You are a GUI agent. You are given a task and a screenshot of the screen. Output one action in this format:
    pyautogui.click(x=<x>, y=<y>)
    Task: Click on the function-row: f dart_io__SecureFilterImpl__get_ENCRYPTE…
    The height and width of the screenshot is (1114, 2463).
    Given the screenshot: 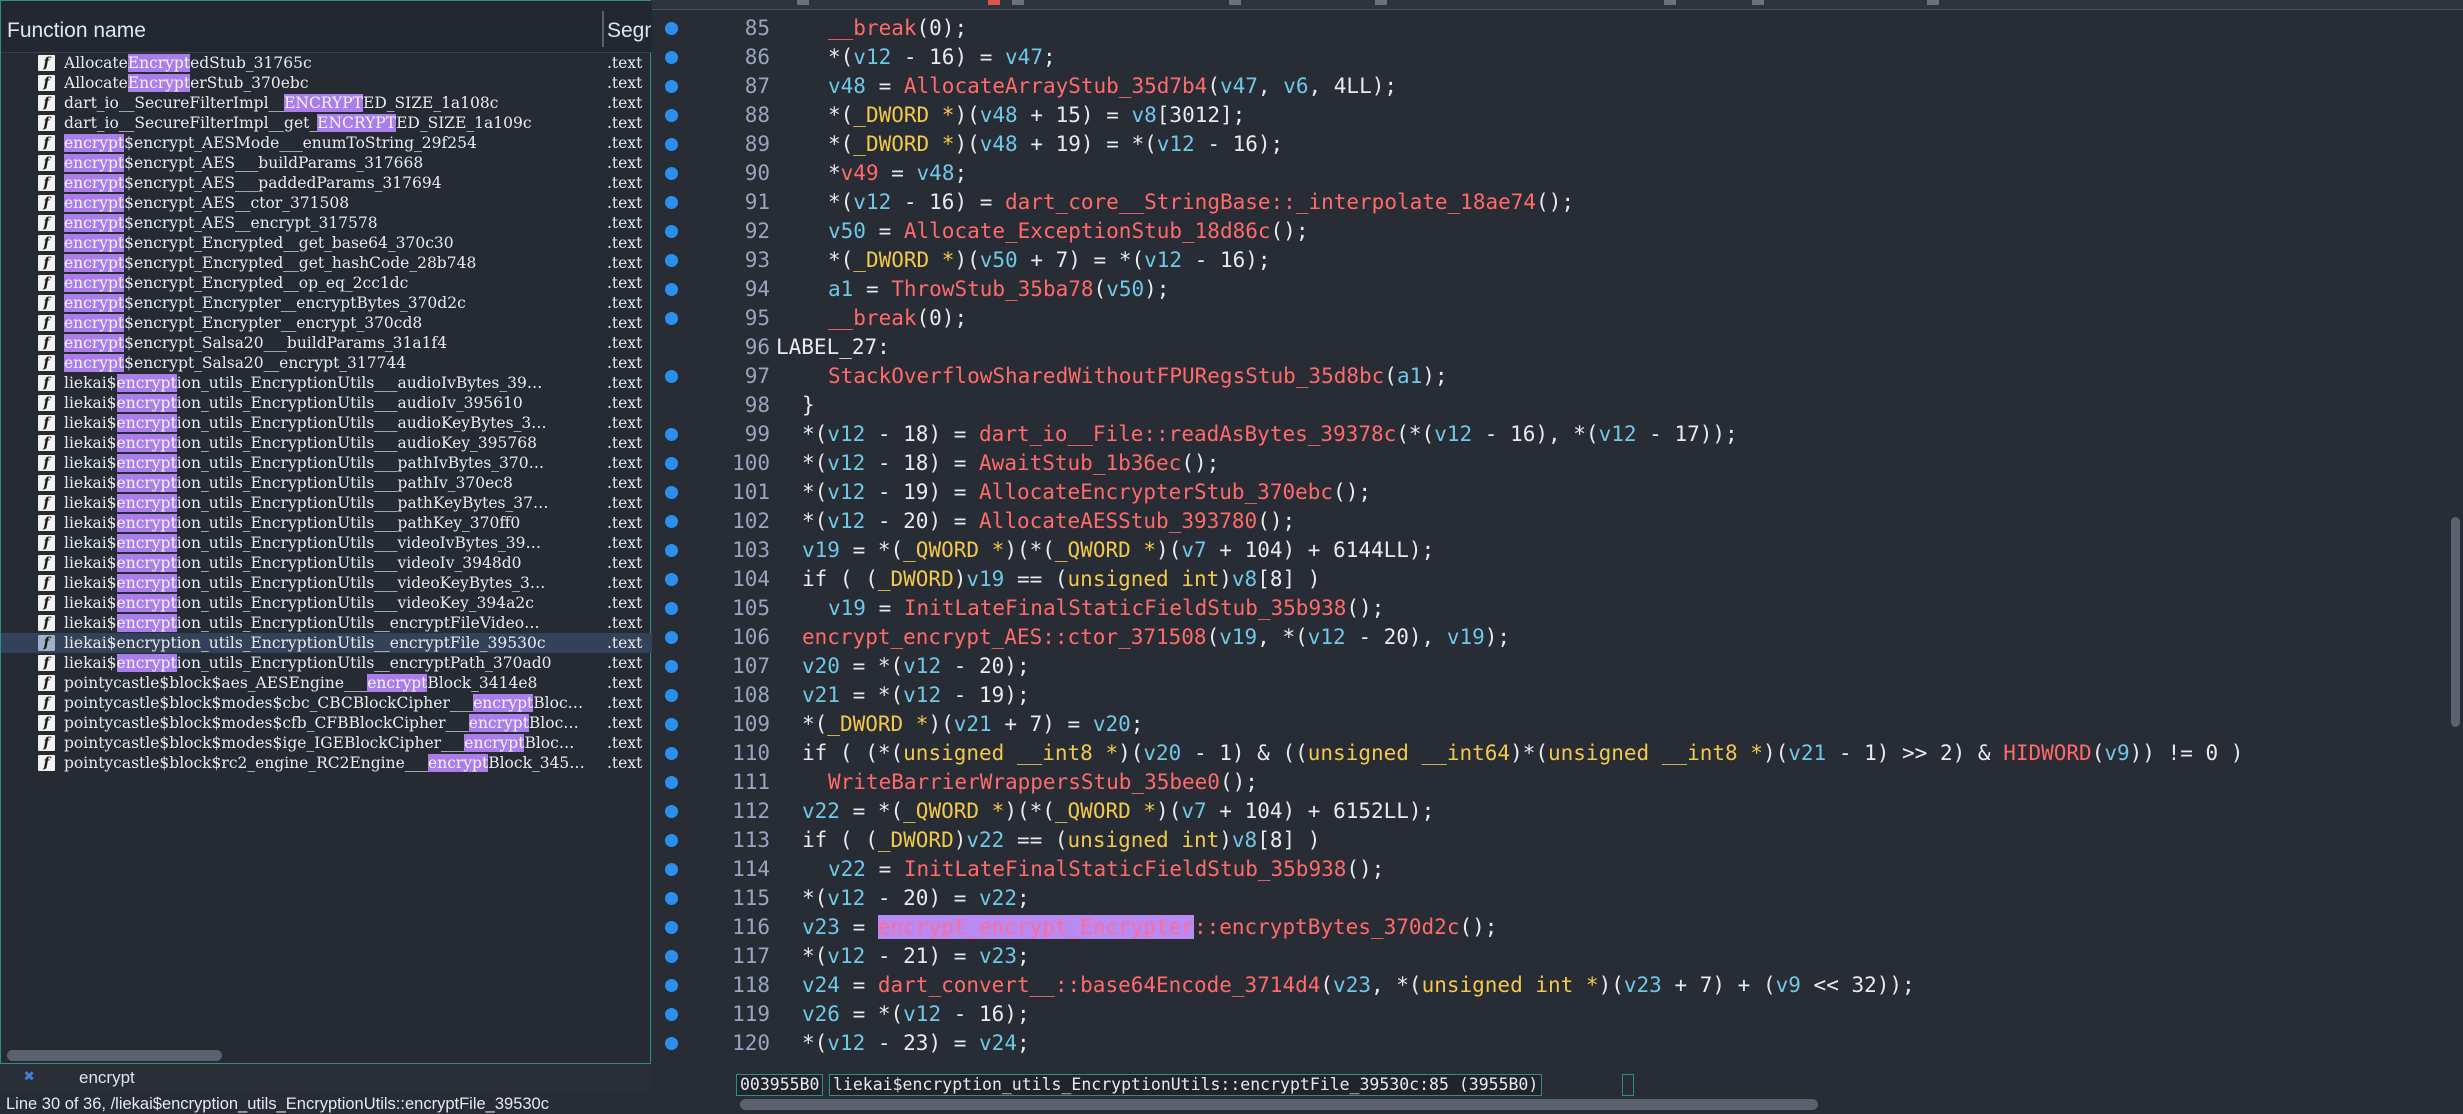 What is the action you would take?
    pyautogui.click(x=326, y=123)
    